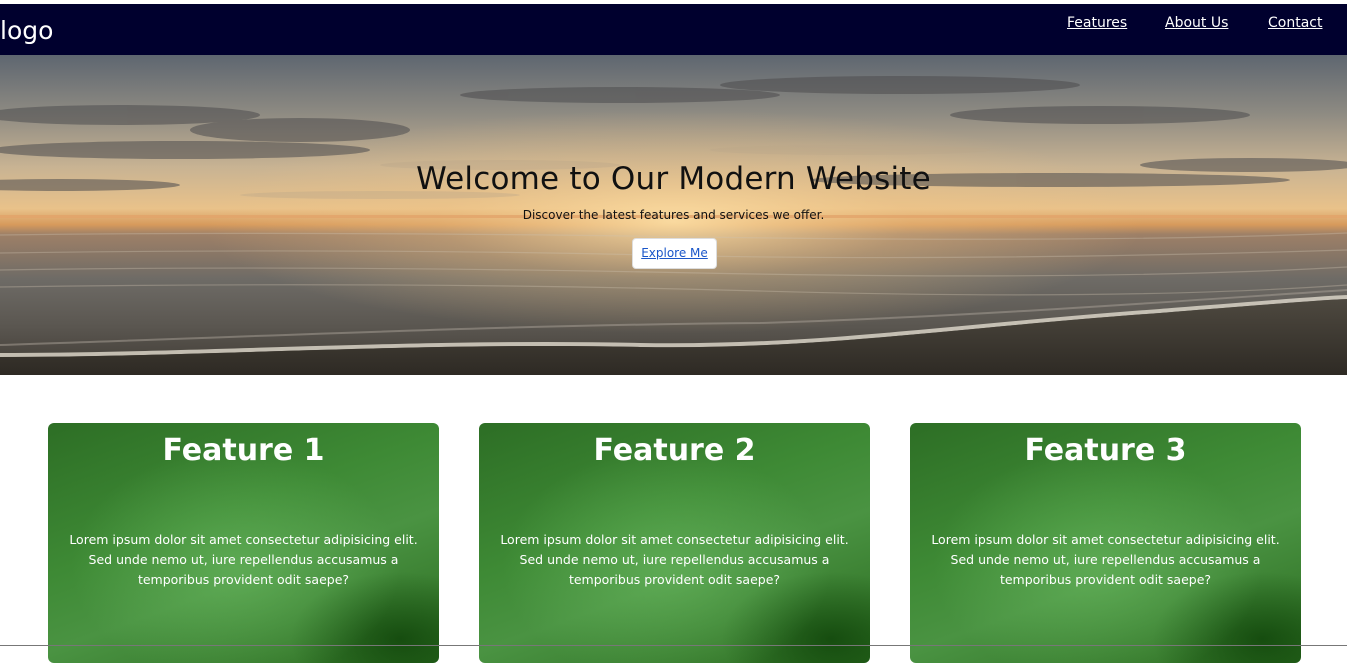 The width and height of the screenshot is (1347, 663). Describe the element at coordinates (674, 450) in the screenshot. I see `feature-card-title: Feature 2` at that location.